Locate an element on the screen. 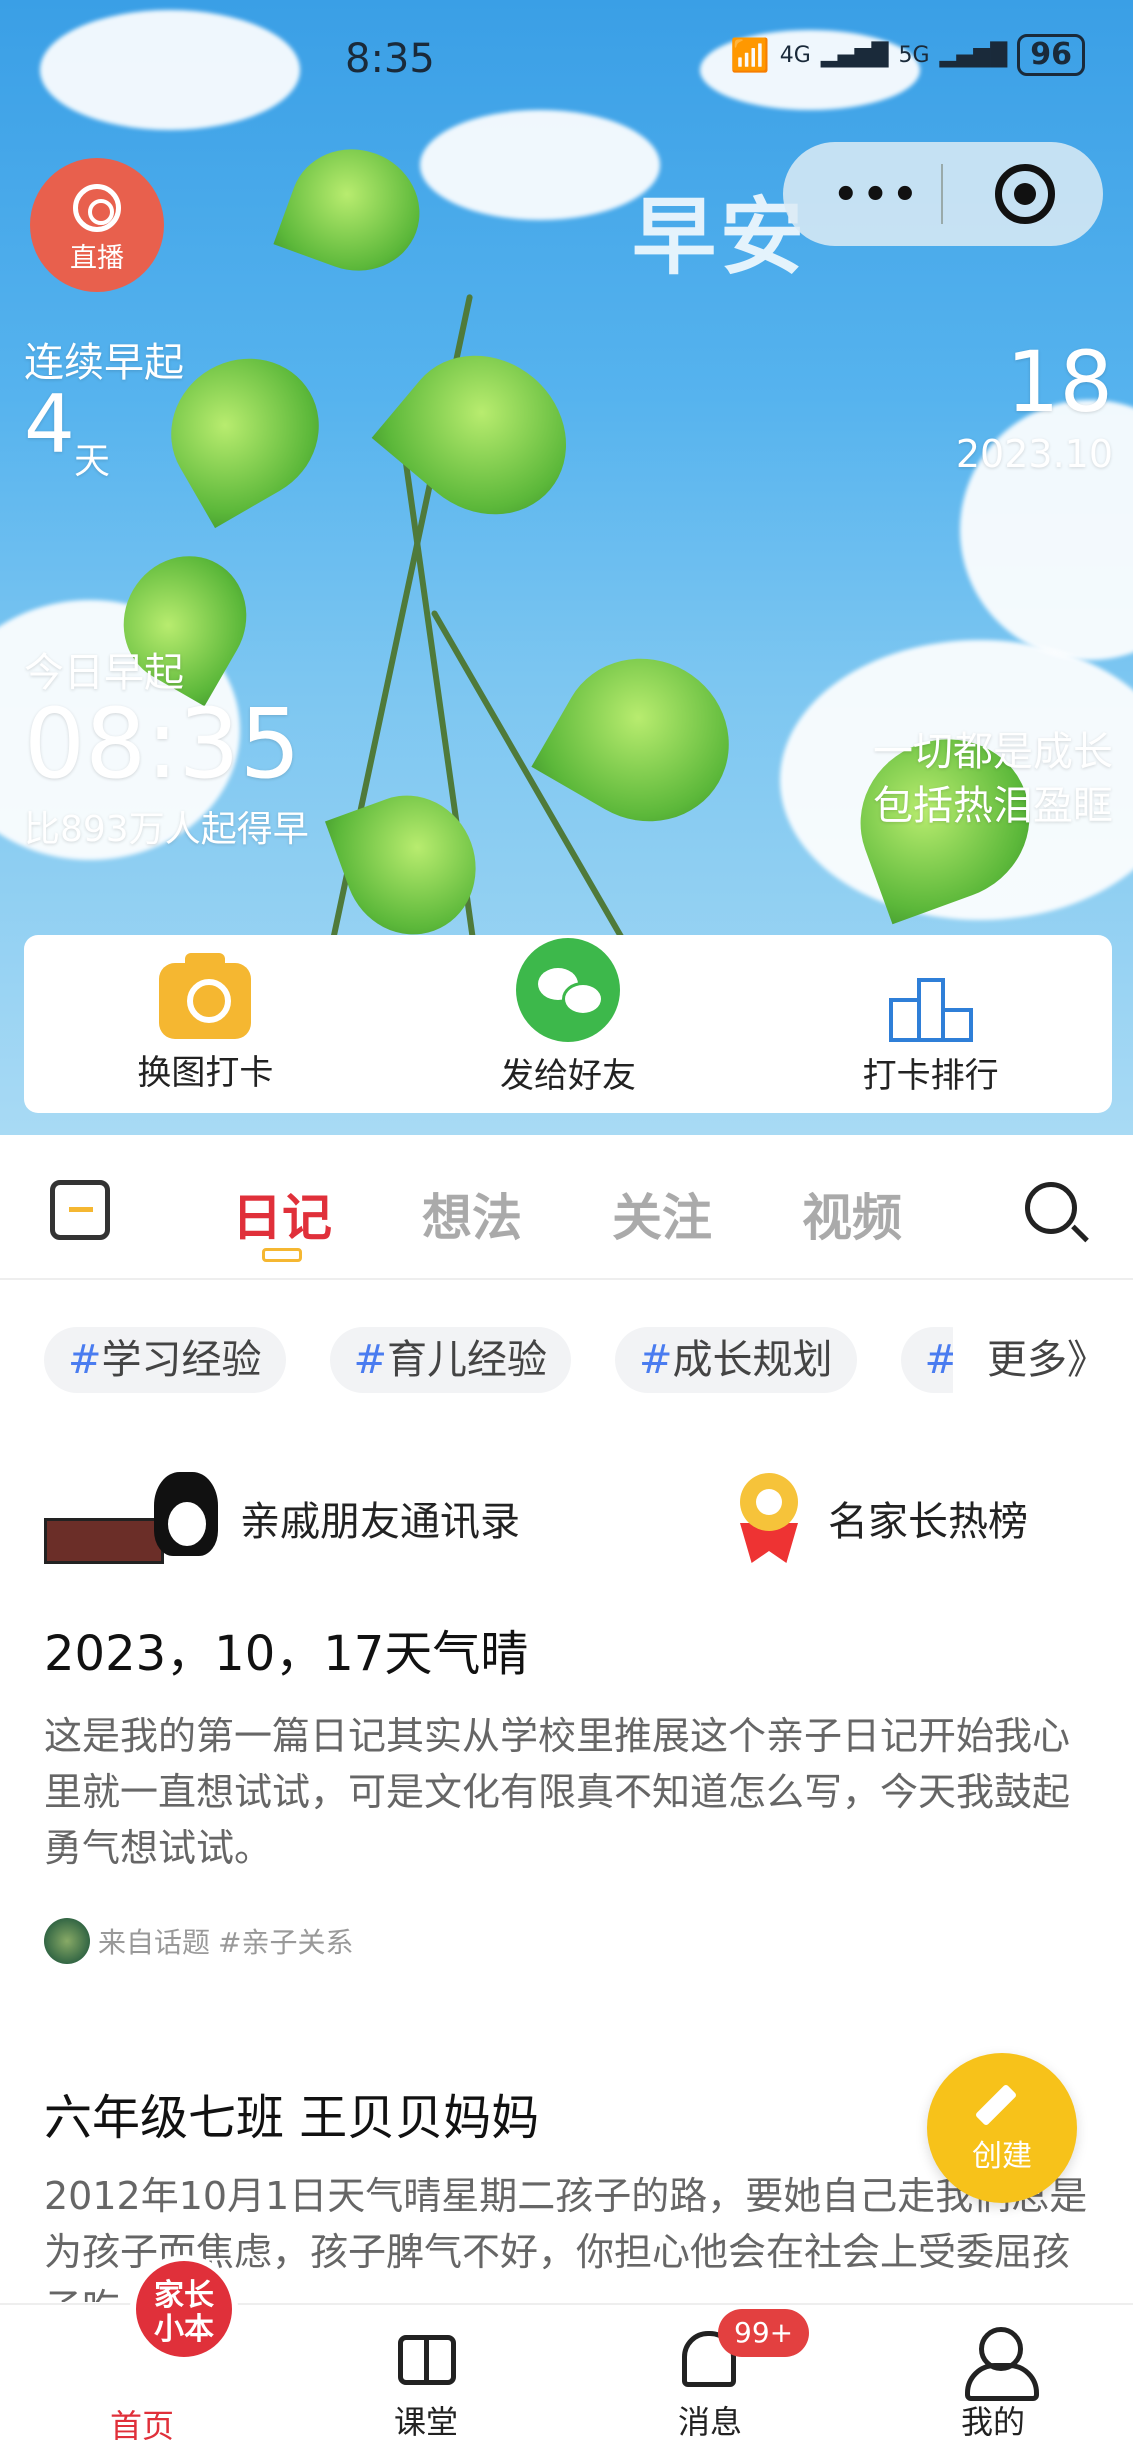  content-tabs: 日记 想法 关注 视频 is located at coordinates (566, 1214).